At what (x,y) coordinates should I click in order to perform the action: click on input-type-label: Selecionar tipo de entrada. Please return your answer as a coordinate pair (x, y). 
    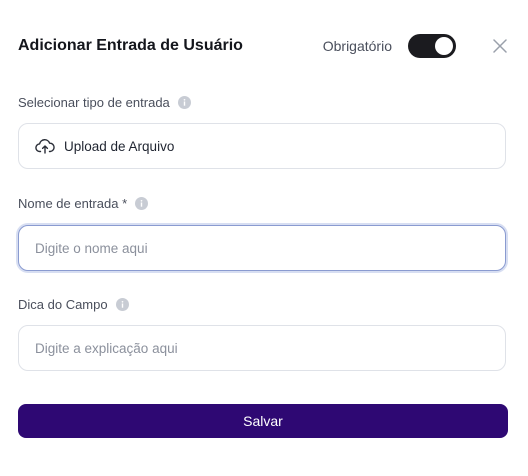
    Looking at the image, I should click on (94, 102).